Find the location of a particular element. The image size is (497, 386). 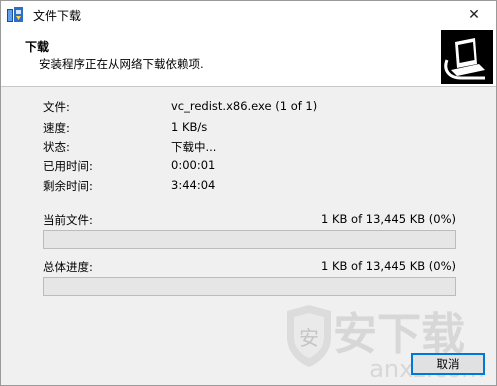

page-subtitle: 安装程序正在从网络下载依赖项. is located at coordinates (121, 64).